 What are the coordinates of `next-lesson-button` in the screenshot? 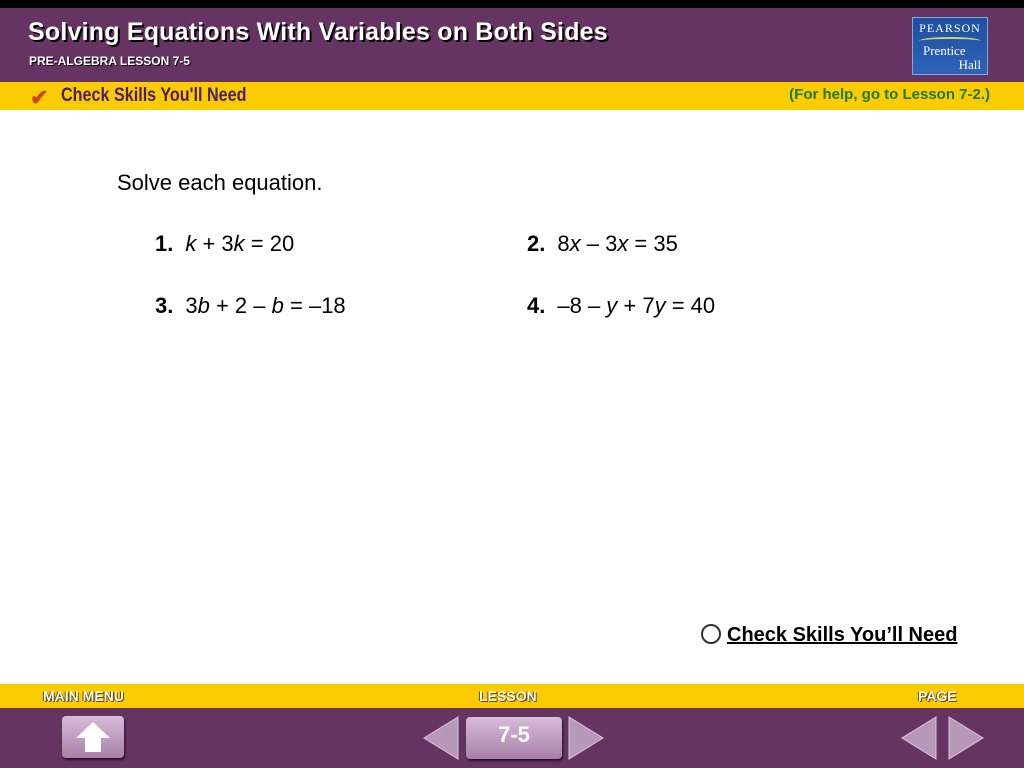 It's located at (587, 738).